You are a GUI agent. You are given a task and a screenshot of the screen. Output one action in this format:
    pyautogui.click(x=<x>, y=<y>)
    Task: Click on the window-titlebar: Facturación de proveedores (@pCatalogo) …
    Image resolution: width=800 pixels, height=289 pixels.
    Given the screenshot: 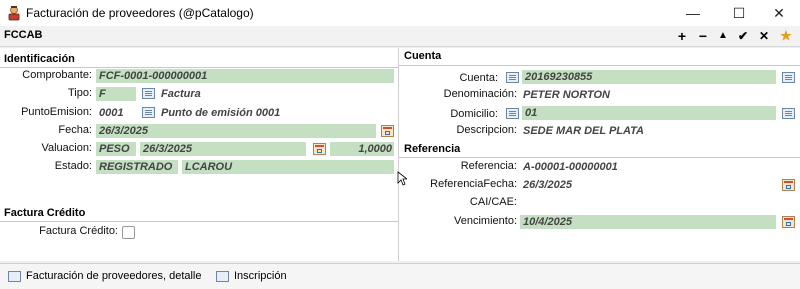 What is the action you would take?
    pyautogui.click(x=400, y=13)
    